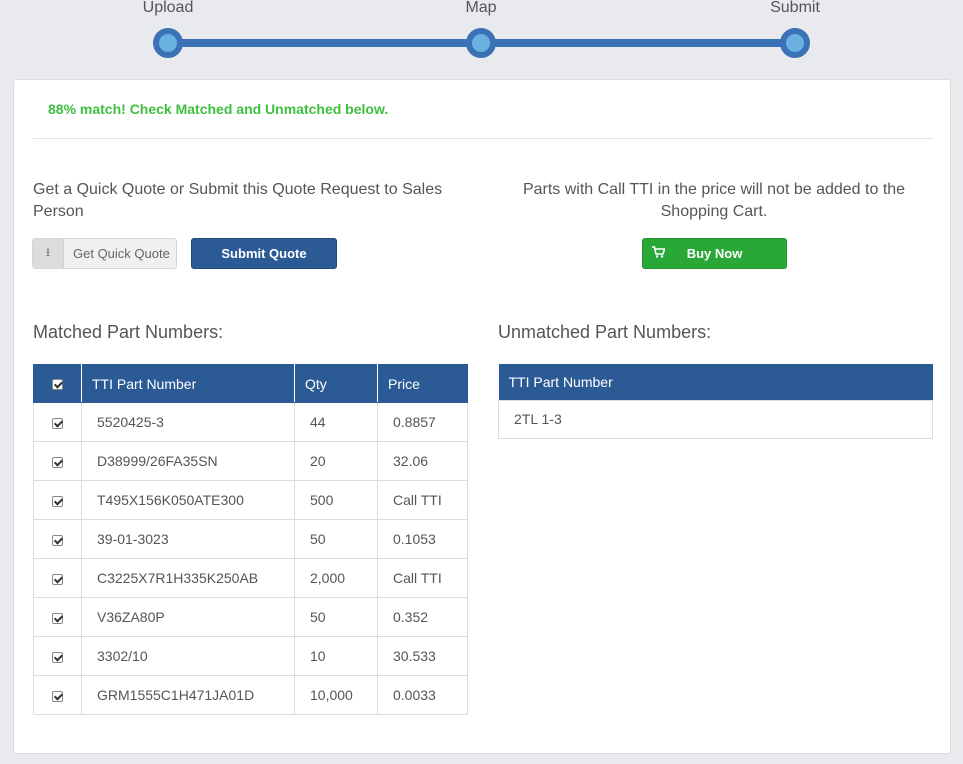 The width and height of the screenshot is (963, 764). I want to click on unmatched-parts-table: TTI Part Number 2TL 1-3, so click(715, 401).